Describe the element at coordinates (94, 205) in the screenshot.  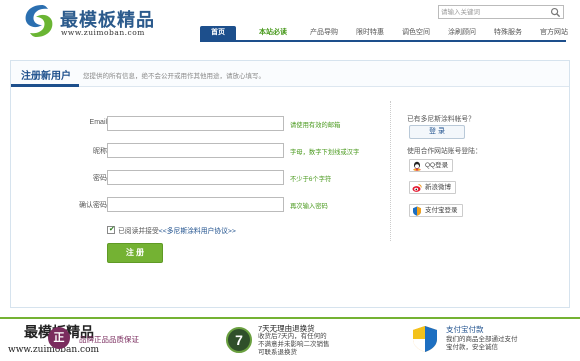
I see `confirm-password-label: 确认密码:` at that location.